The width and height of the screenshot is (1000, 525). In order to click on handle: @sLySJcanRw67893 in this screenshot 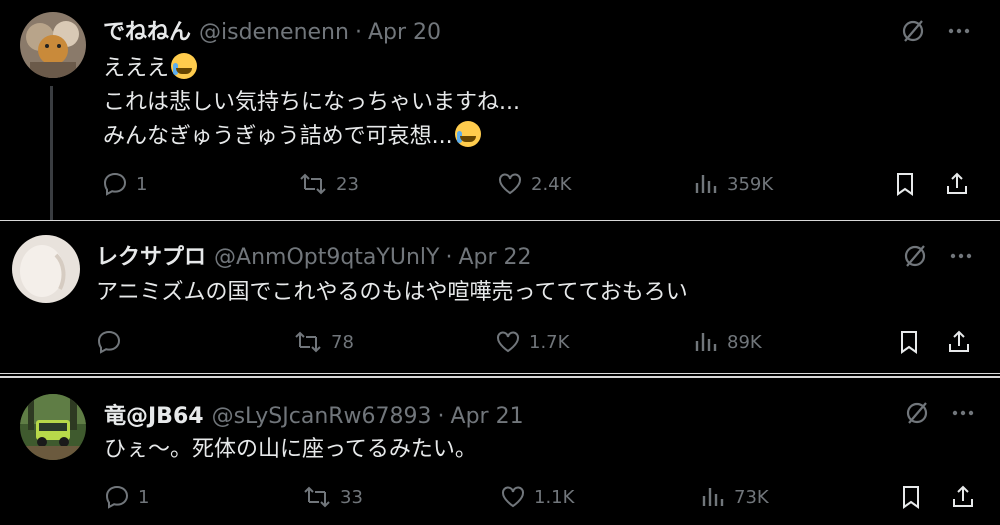, I will do `click(322, 416)`.